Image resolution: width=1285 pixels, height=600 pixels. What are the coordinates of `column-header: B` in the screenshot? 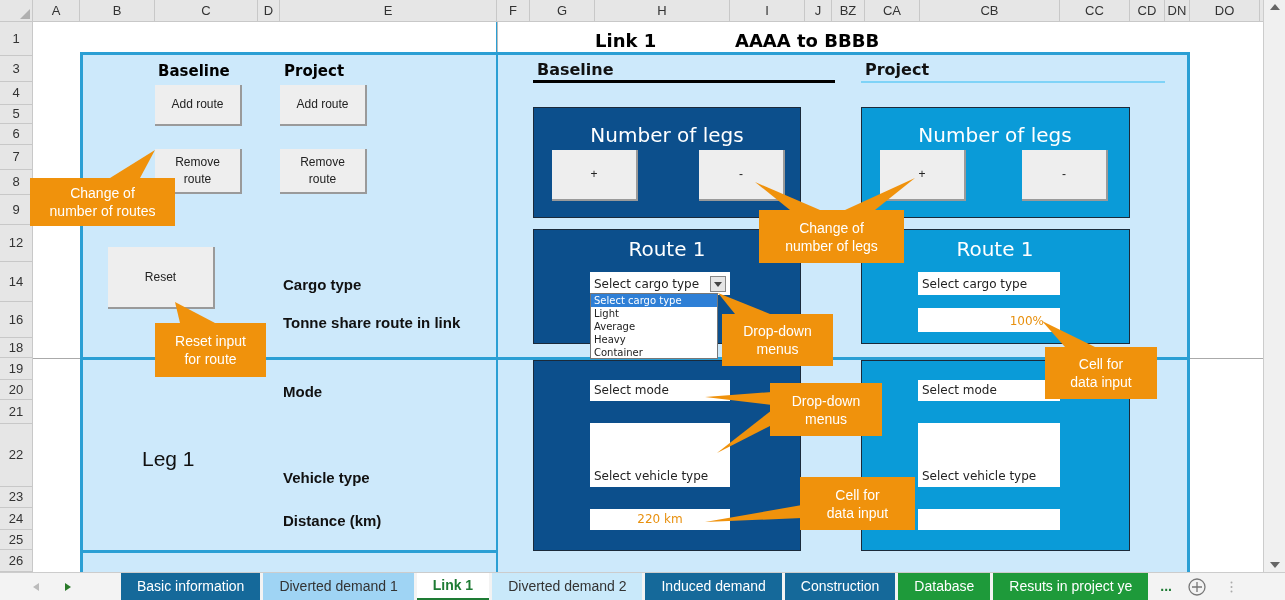 It's located at (117, 10).